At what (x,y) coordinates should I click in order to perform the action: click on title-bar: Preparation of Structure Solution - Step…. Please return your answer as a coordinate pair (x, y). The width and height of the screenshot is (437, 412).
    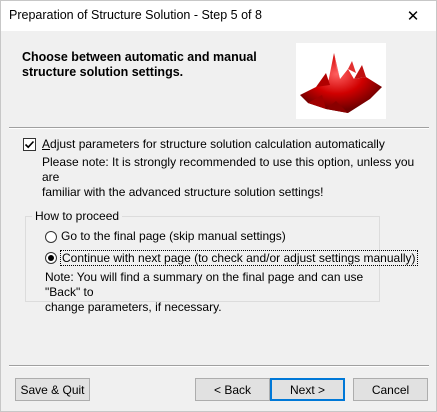
    Looking at the image, I should click on (218, 16).